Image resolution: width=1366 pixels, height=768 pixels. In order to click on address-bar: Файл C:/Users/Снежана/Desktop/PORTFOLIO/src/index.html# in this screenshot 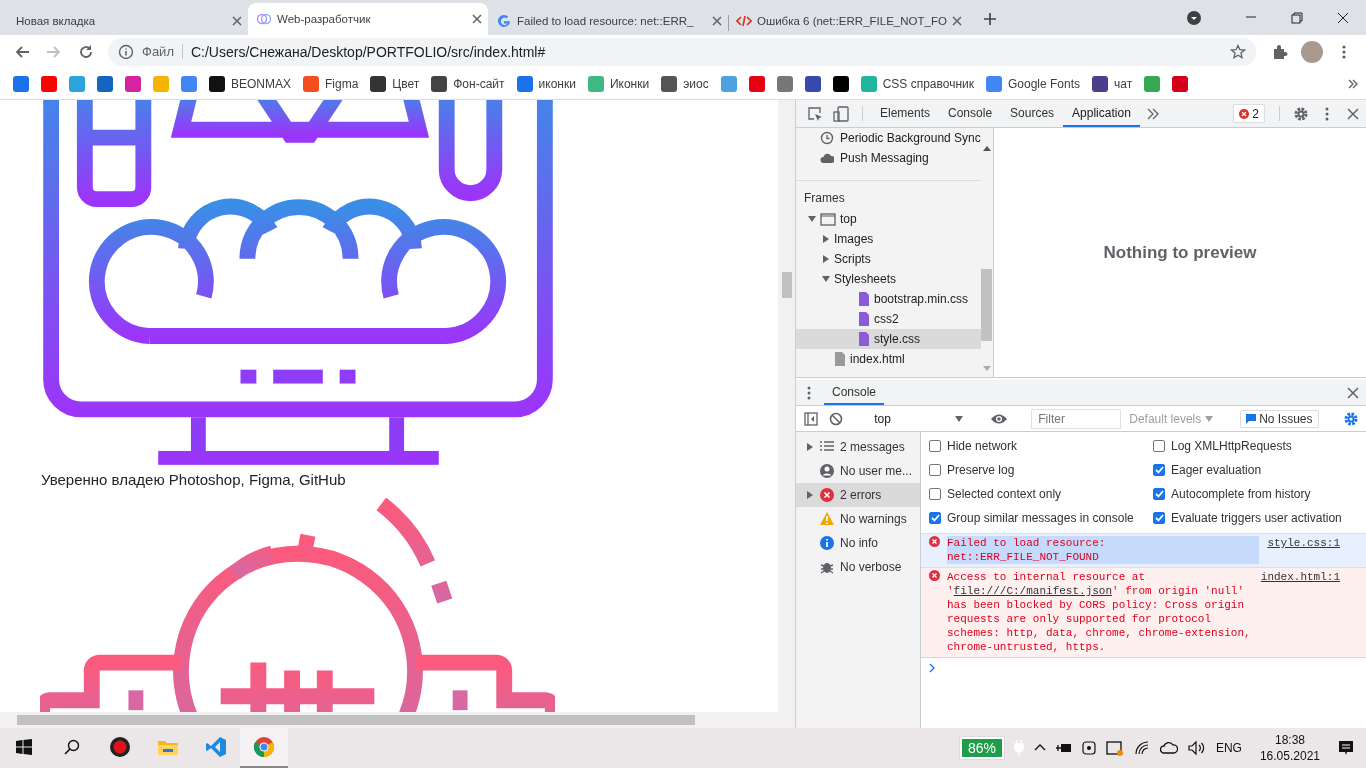, I will do `click(682, 51)`.